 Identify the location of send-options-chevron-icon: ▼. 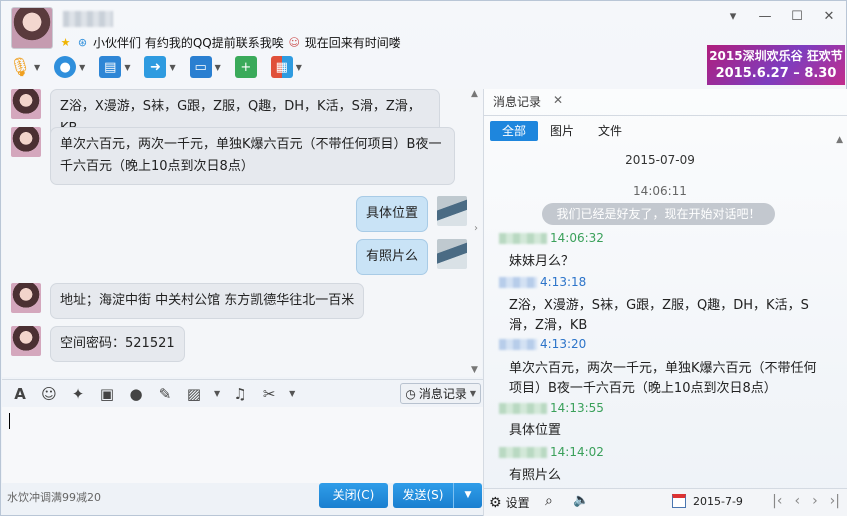
(467, 495).